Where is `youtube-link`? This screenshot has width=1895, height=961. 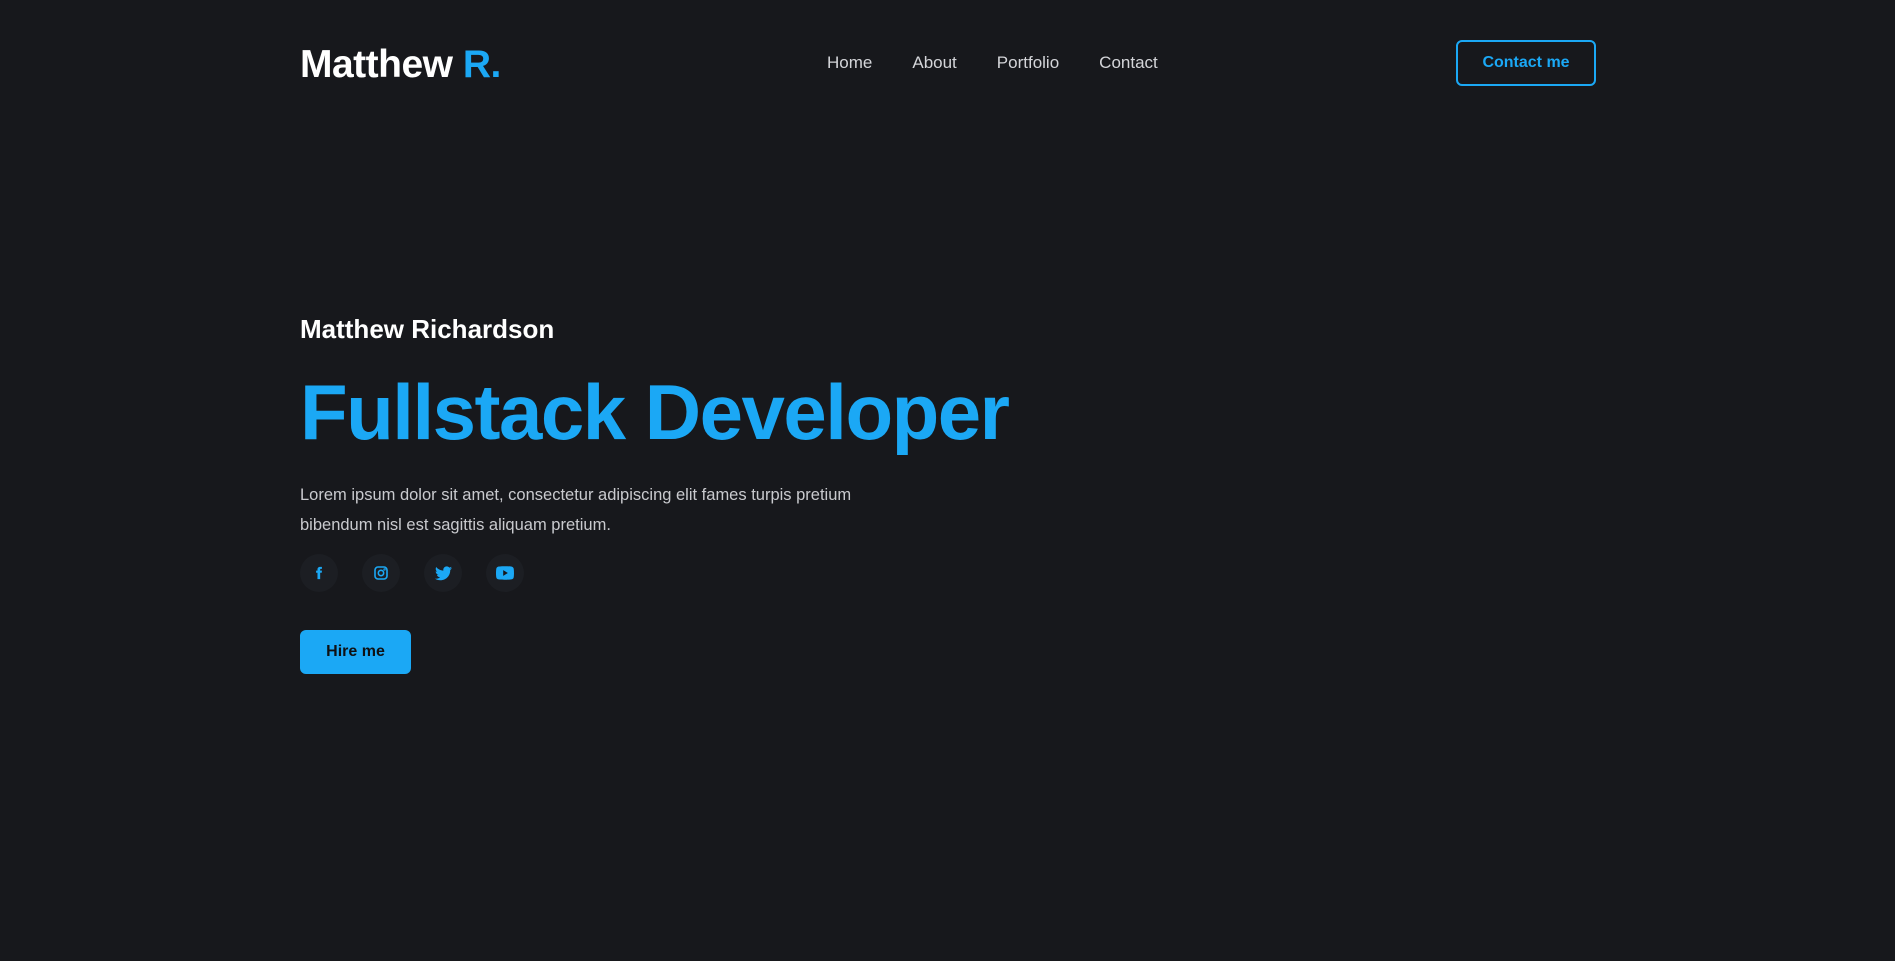 youtube-link is located at coordinates (505, 573).